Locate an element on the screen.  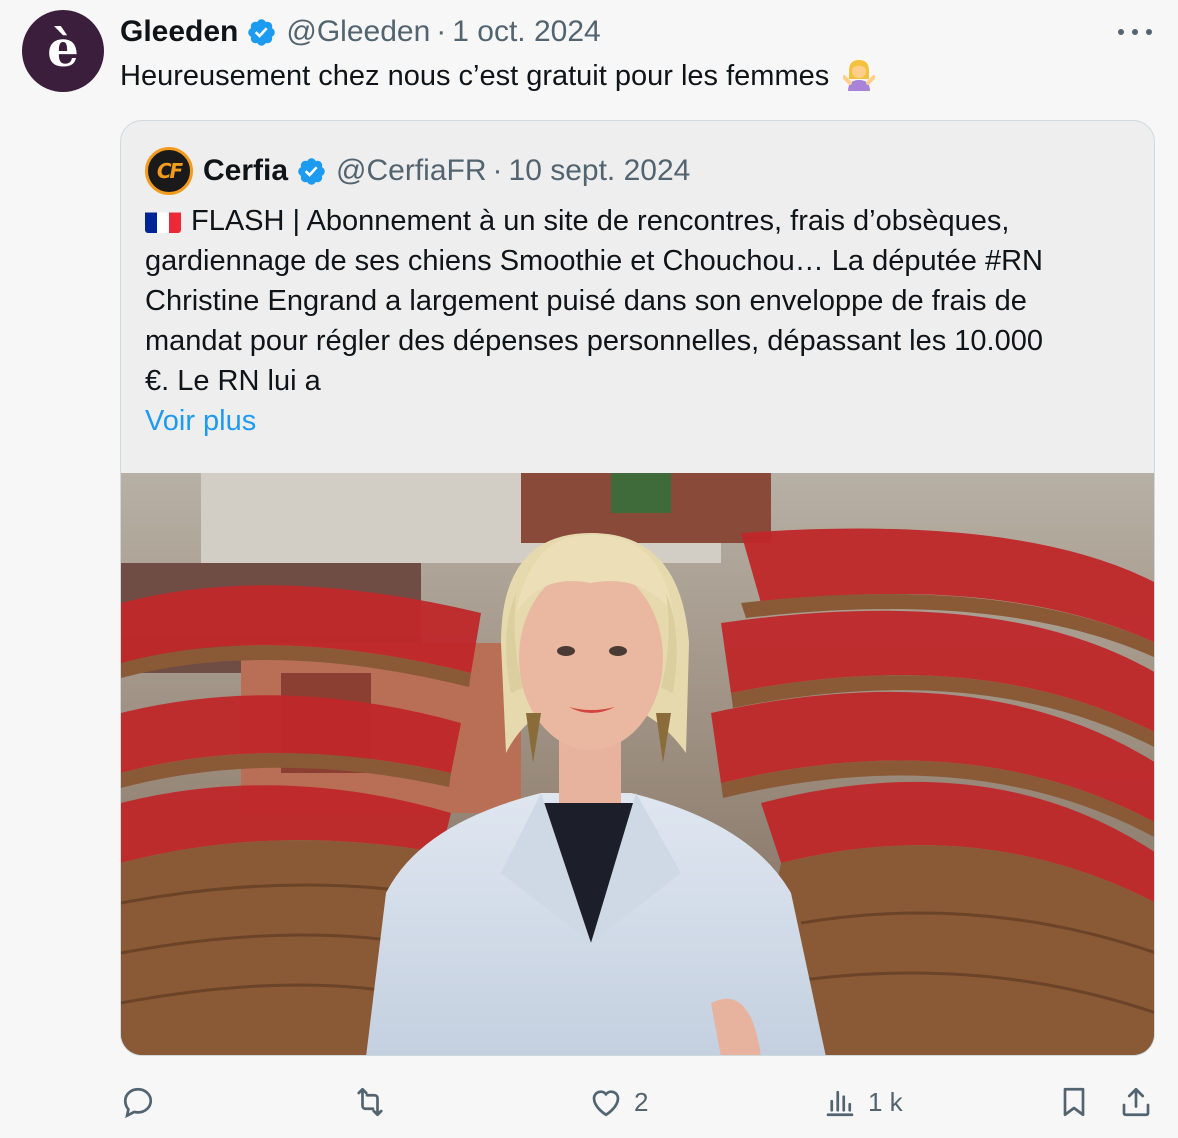
more-options-icon is located at coordinates (1135, 32).